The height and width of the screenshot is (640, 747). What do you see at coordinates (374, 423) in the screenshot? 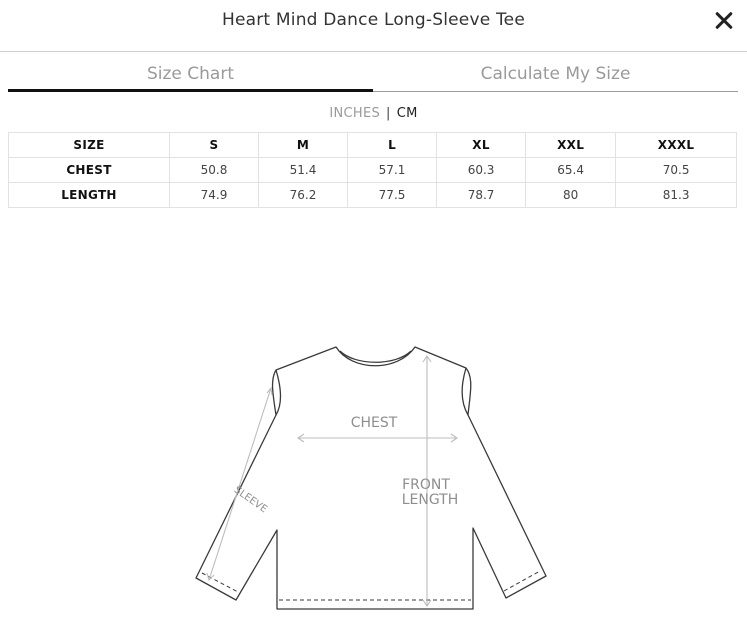
I see `chest-label: CHEST` at bounding box center [374, 423].